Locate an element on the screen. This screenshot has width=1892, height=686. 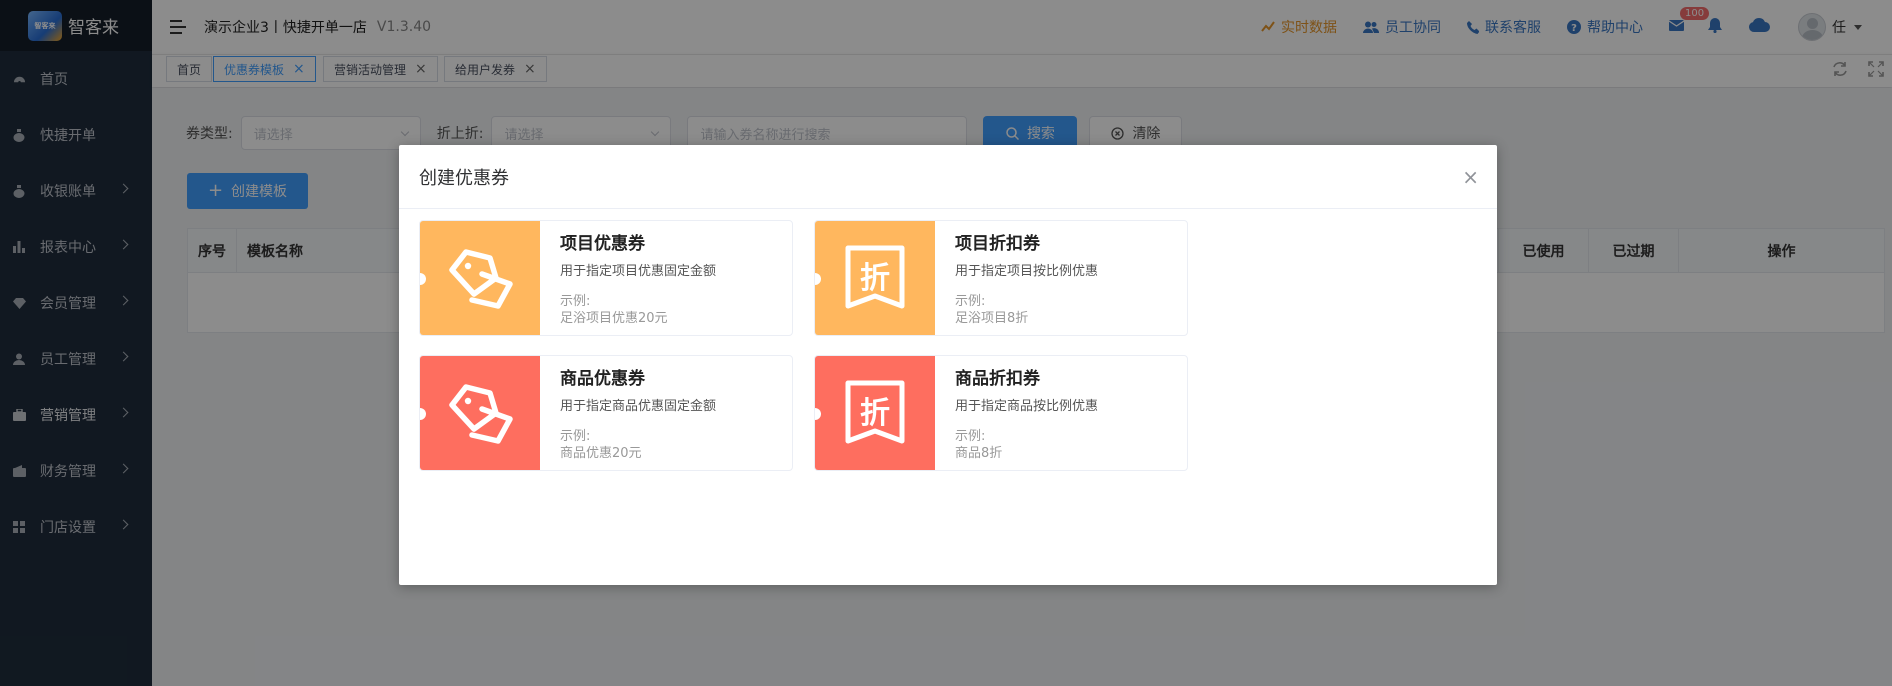
coupon-card-example: 示例: 足浴项目优惠20元 is located at coordinates (672, 310).